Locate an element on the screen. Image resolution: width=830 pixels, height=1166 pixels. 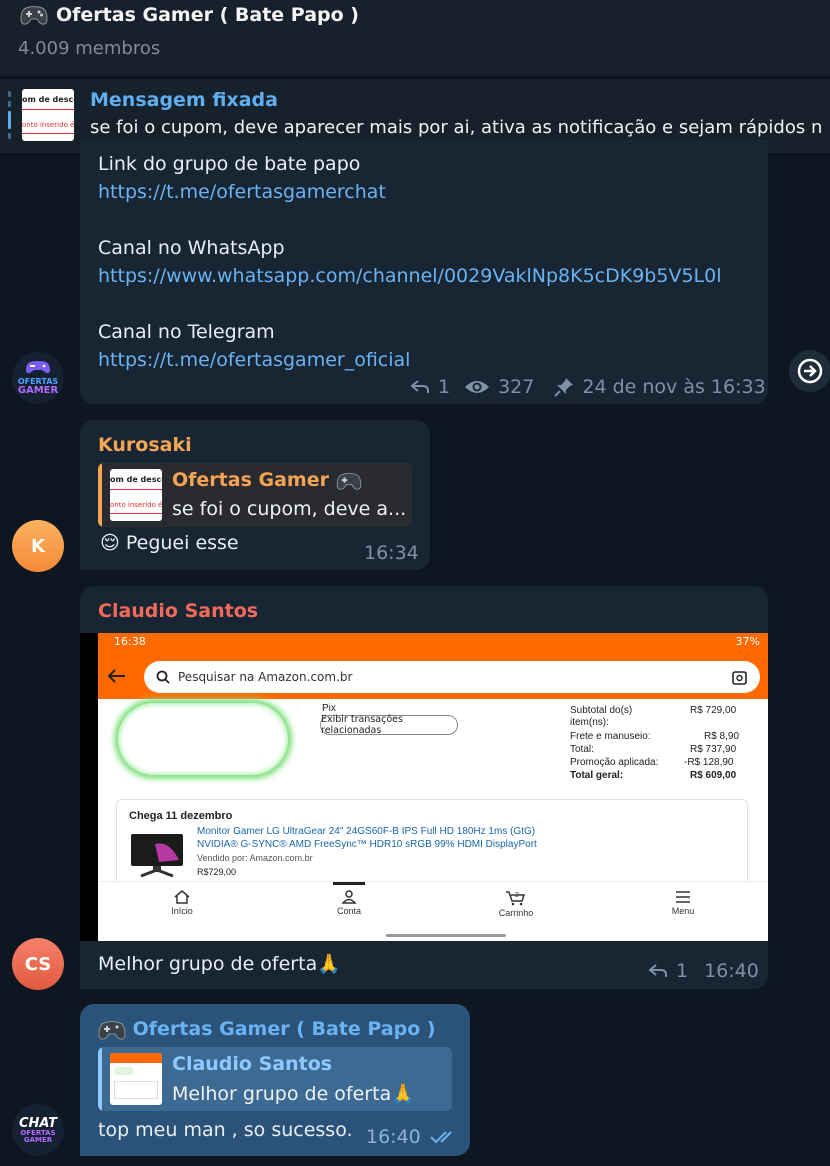
camera-icon is located at coordinates (739, 678).